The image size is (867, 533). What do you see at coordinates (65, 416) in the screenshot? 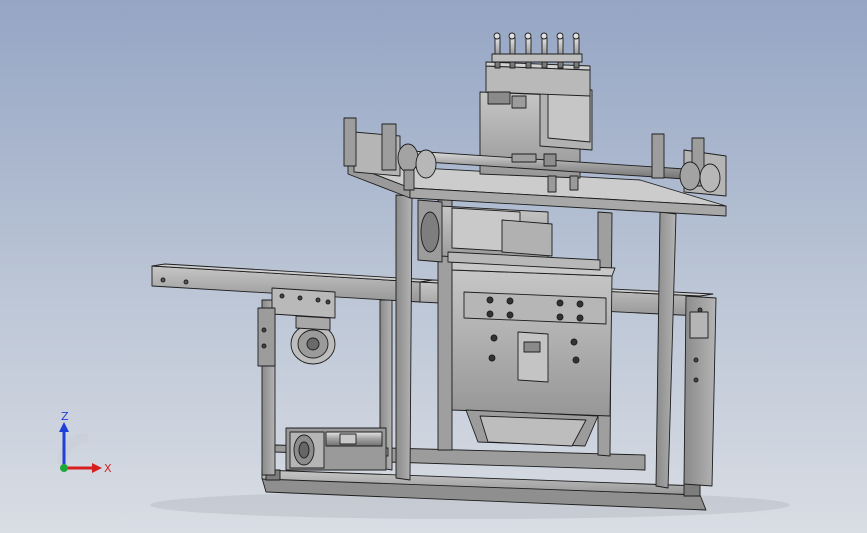
I see `z-axis-label: Z` at bounding box center [65, 416].